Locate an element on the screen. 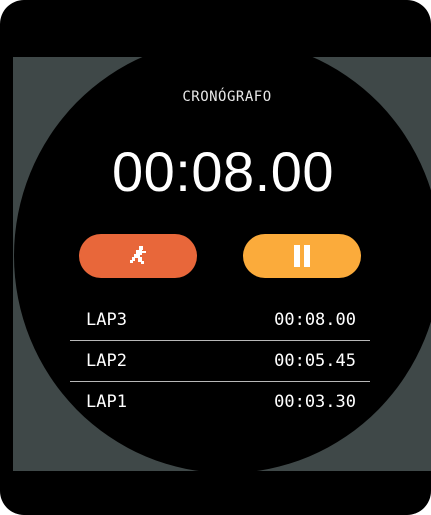  lap-time: 00:05.45 is located at coordinates (315, 361).